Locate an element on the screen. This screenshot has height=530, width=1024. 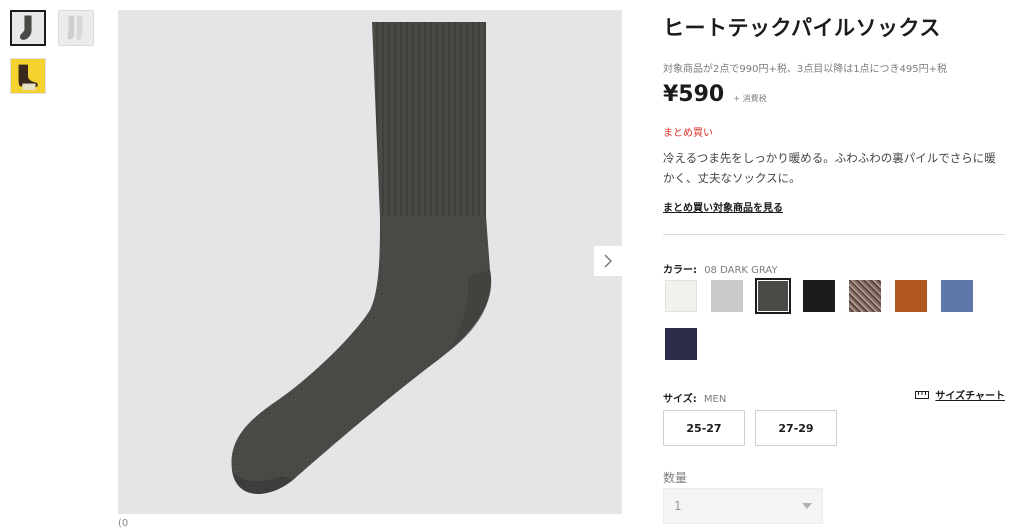
product-title: ヒートテックパイルソックス is located at coordinates (802, 28).